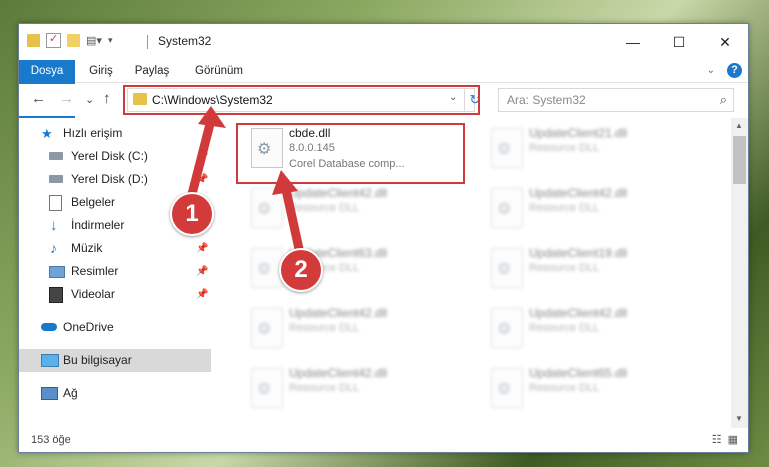 The height and width of the screenshot is (467, 769). What do you see at coordinates (301, 270) in the screenshot?
I see `step-badge-2: 2` at bounding box center [301, 270].